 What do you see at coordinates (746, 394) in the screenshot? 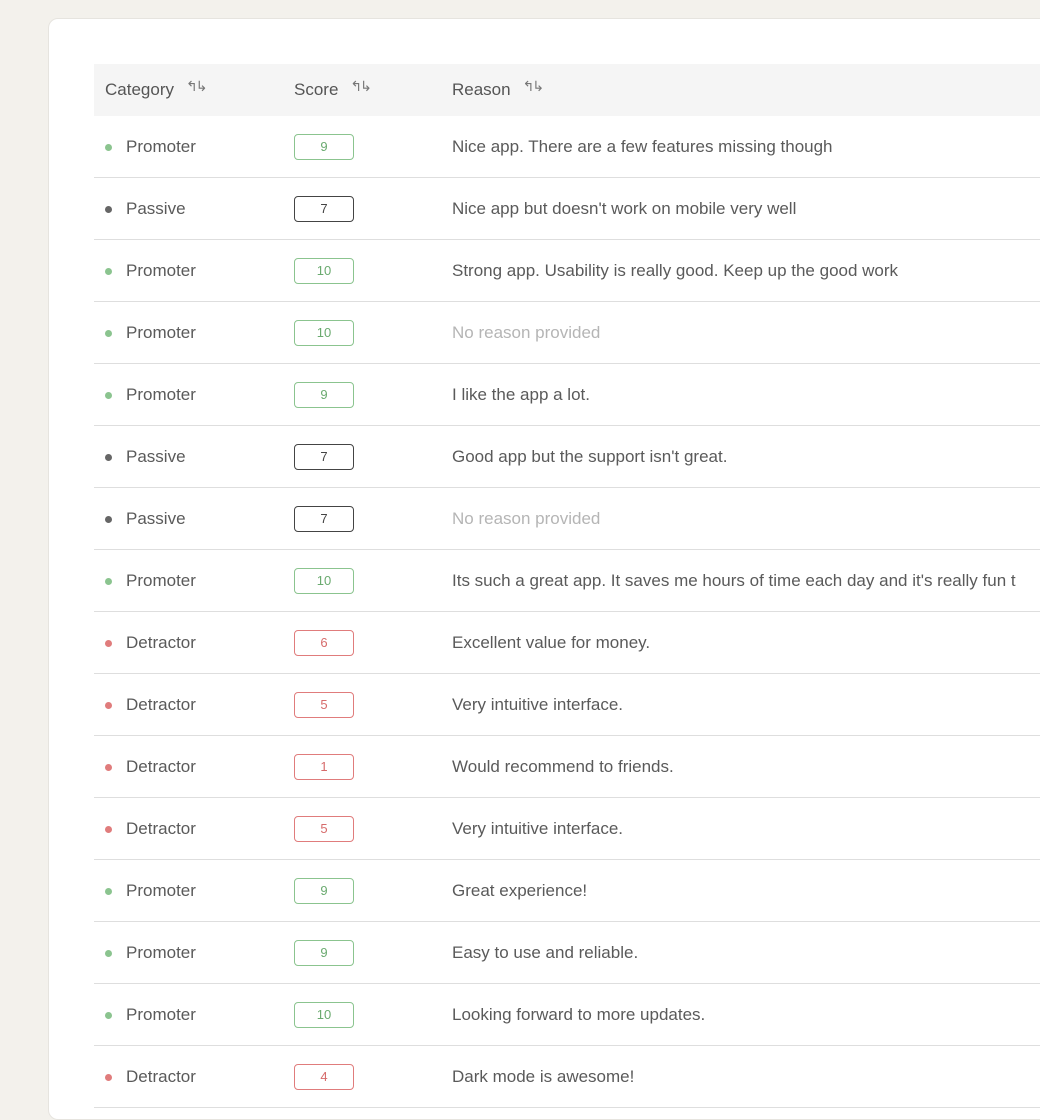
I see `reason-cell: I like the app a lot.` at bounding box center [746, 394].